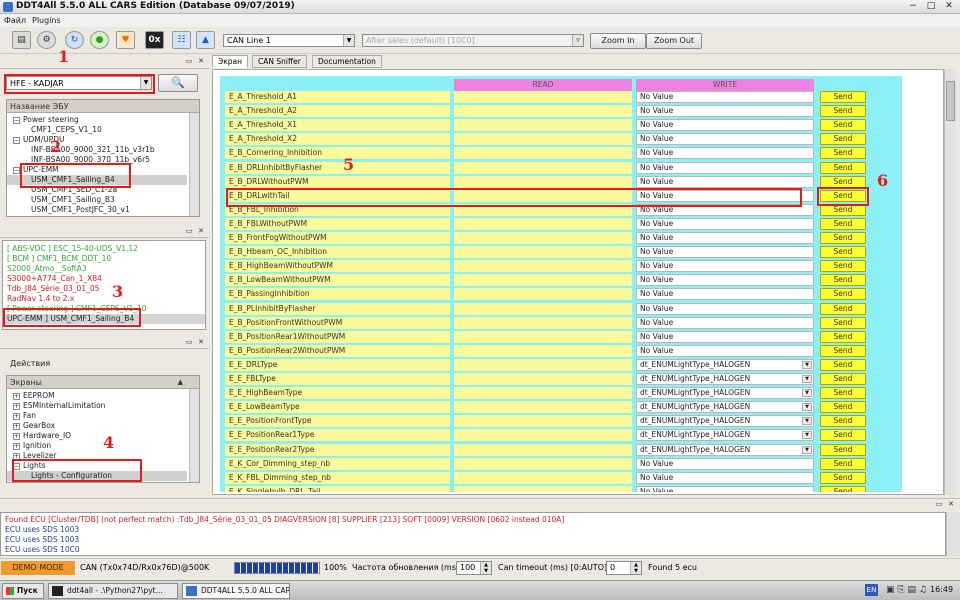 The image size is (960, 600). Describe the element at coordinates (923, 590) in the screenshot. I see `volume-icon: ♫` at that location.